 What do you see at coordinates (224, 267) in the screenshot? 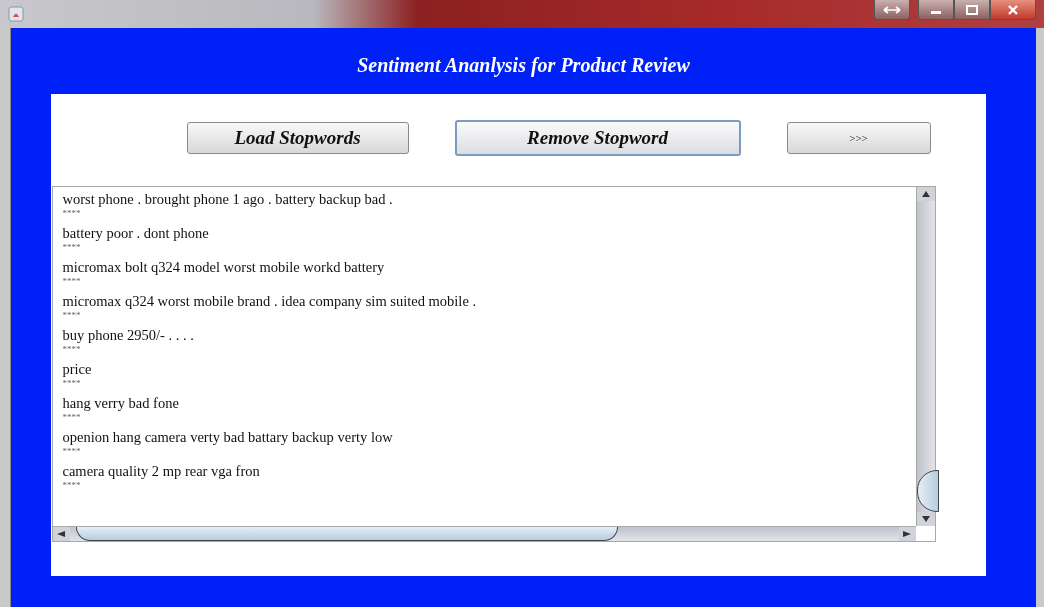
I see `review-text: micromax bolt q324 model worst mobile workd battery` at bounding box center [224, 267].